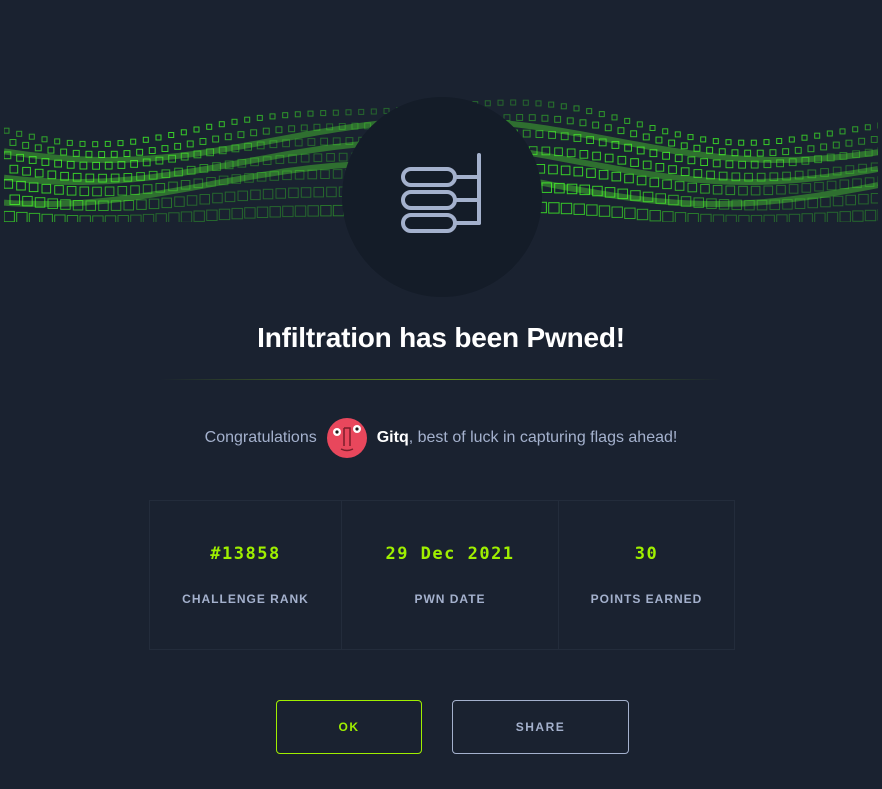 The width and height of the screenshot is (882, 789). Describe the element at coordinates (450, 575) in the screenshot. I see `stat-pwn-date: 29 Dec 2021 PWN DATE` at that location.